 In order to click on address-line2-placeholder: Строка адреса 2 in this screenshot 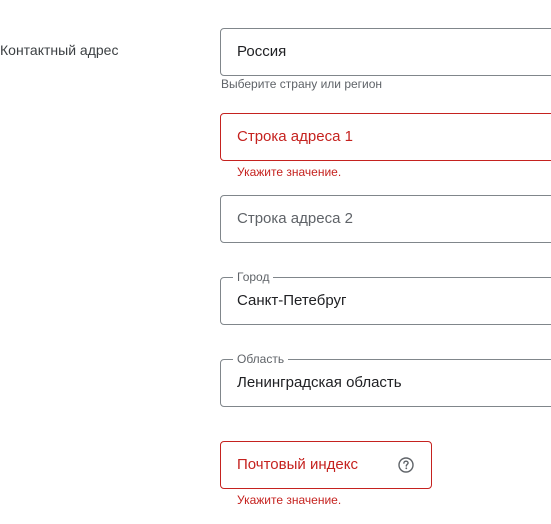, I will do `click(295, 218)`.